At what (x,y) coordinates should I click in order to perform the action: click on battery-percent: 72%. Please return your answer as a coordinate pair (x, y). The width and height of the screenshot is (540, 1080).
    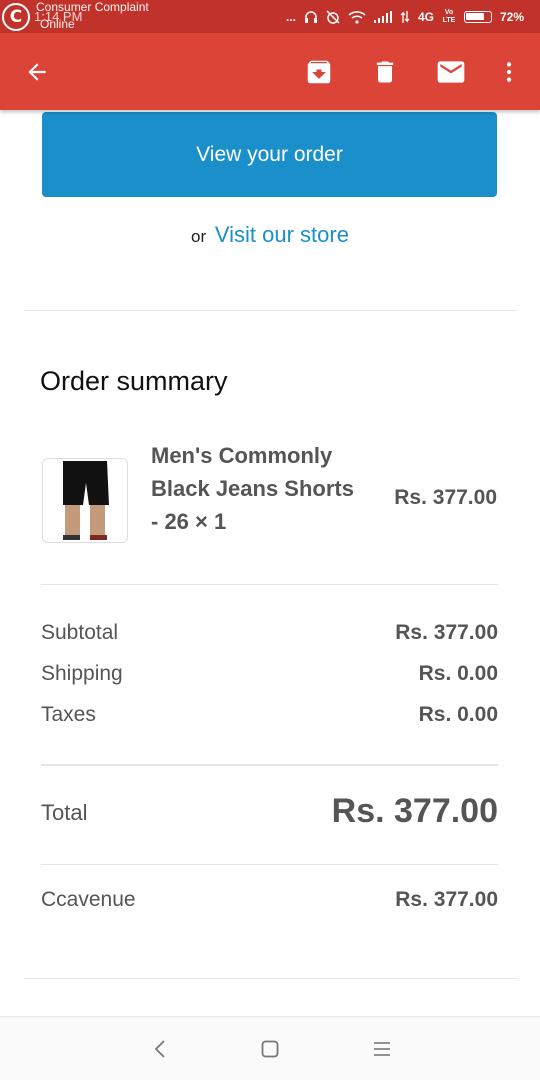
    Looking at the image, I should click on (511, 16).